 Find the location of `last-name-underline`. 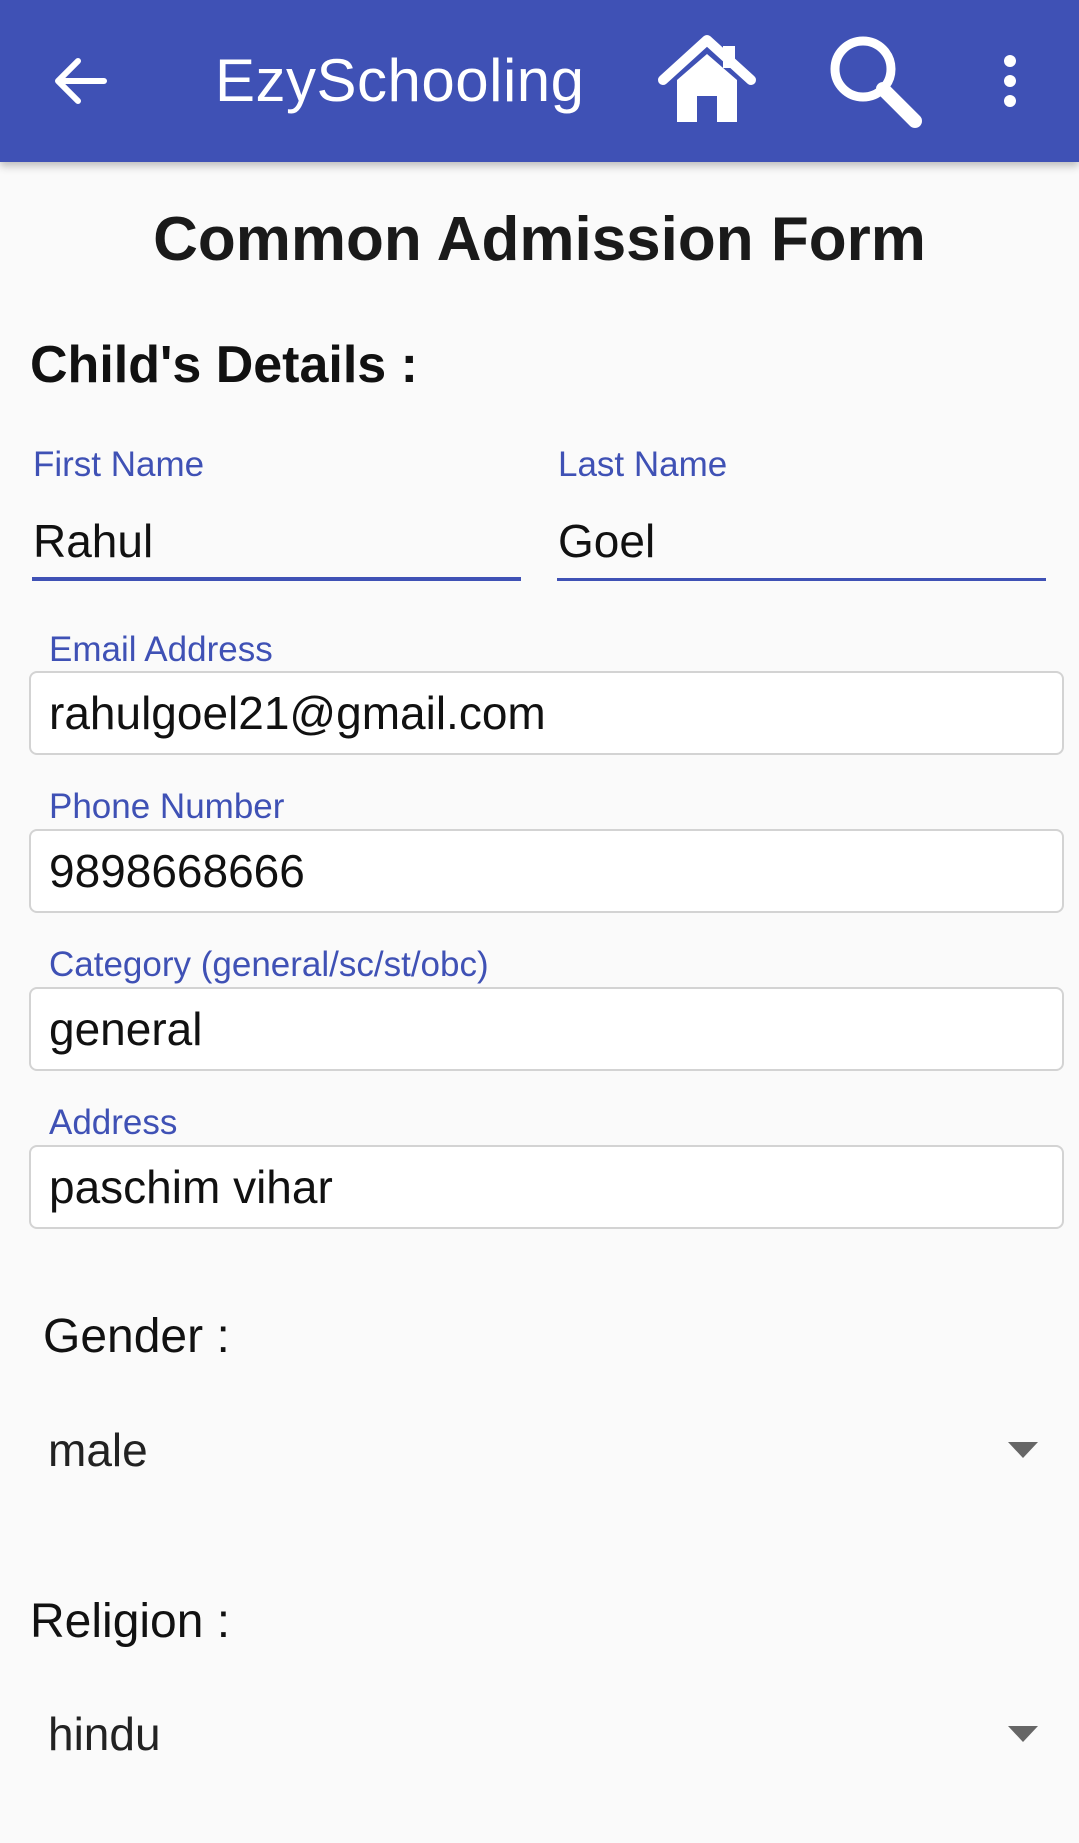

last-name-underline is located at coordinates (801, 579).